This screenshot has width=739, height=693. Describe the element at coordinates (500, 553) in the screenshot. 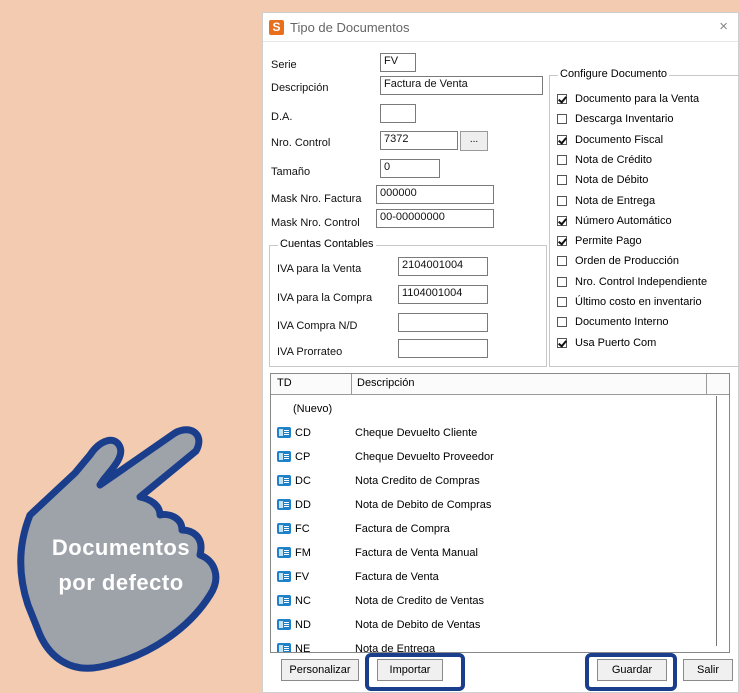

I see `table-row: FM Factura de Venta Manual` at that location.